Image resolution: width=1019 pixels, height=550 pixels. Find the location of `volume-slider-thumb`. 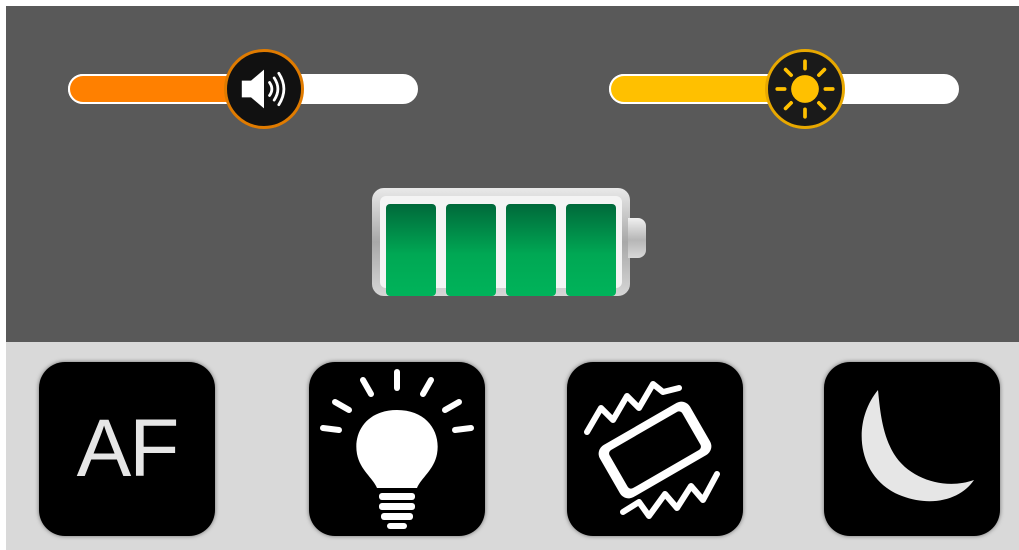

volume-slider-thumb is located at coordinates (264, 89).